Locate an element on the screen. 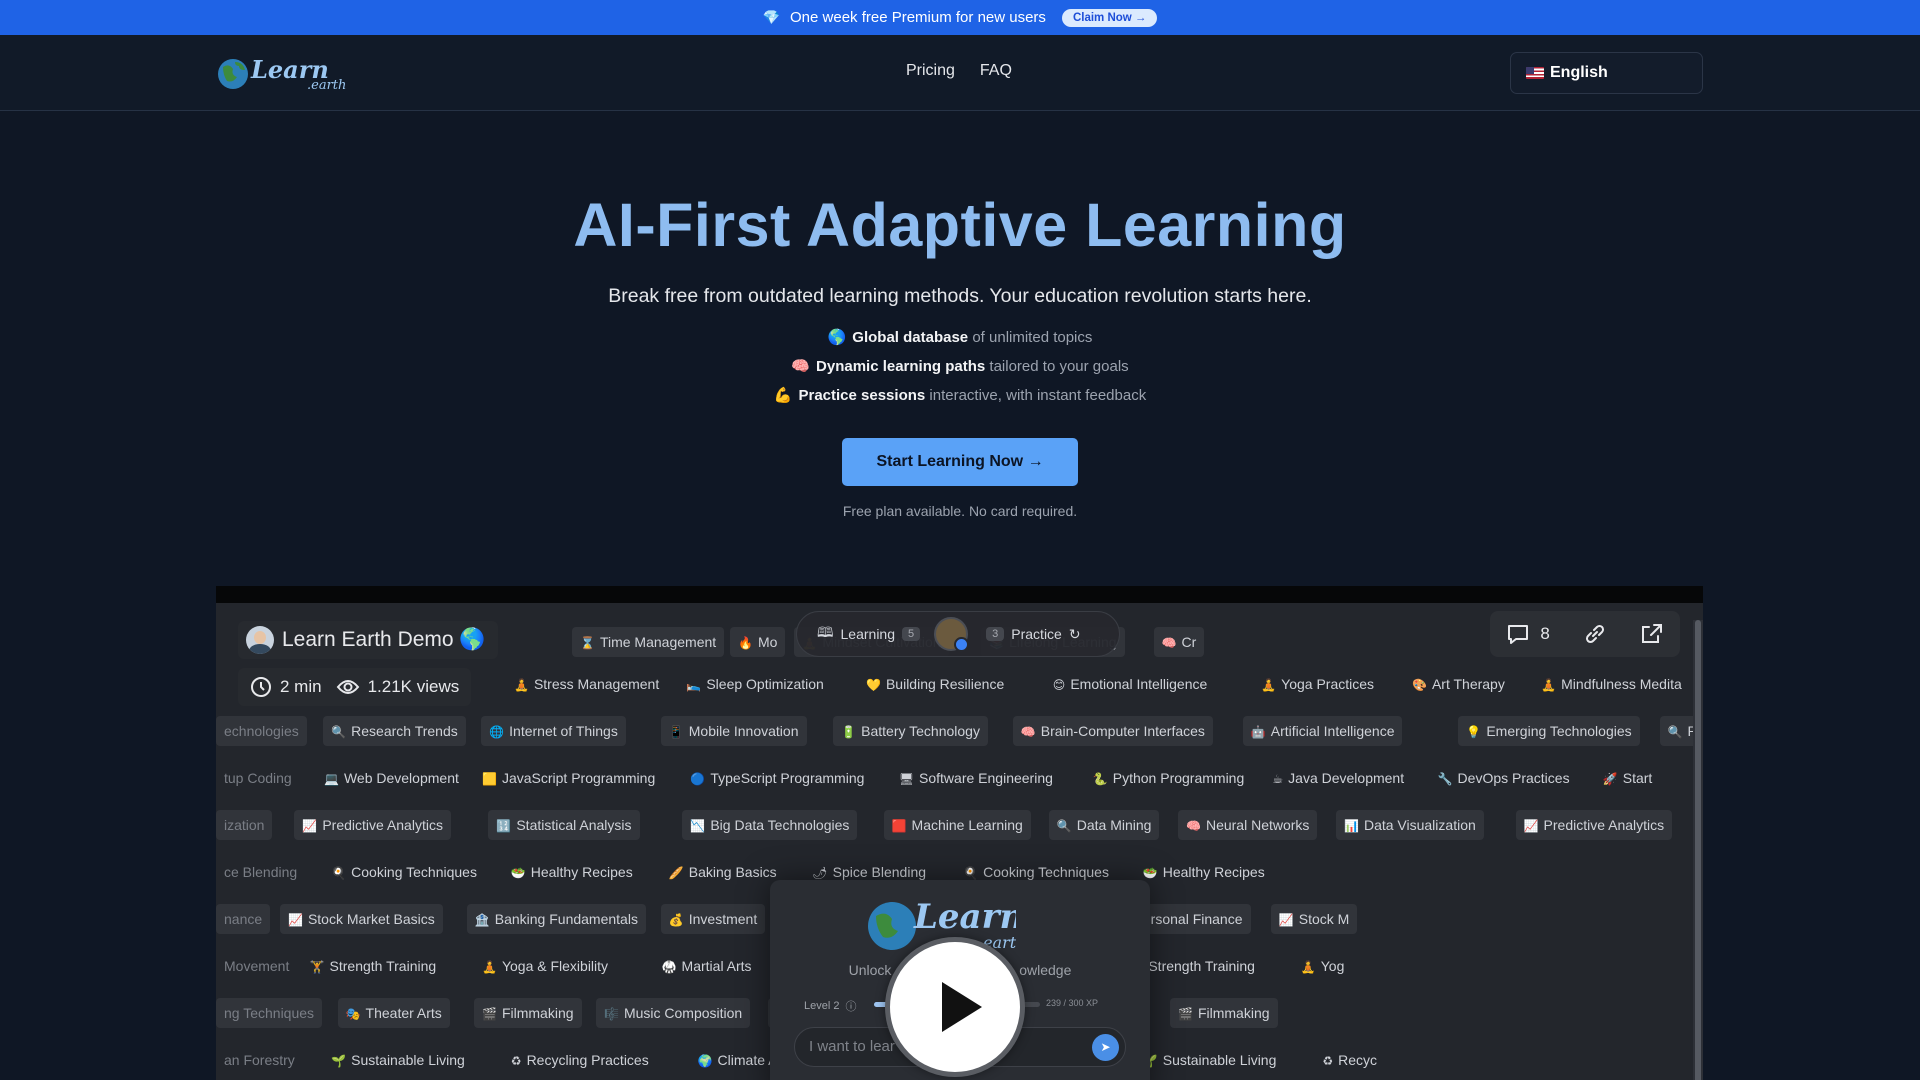 The image size is (1920, 1080). globe-icon: 🌎 is located at coordinates (837, 337).